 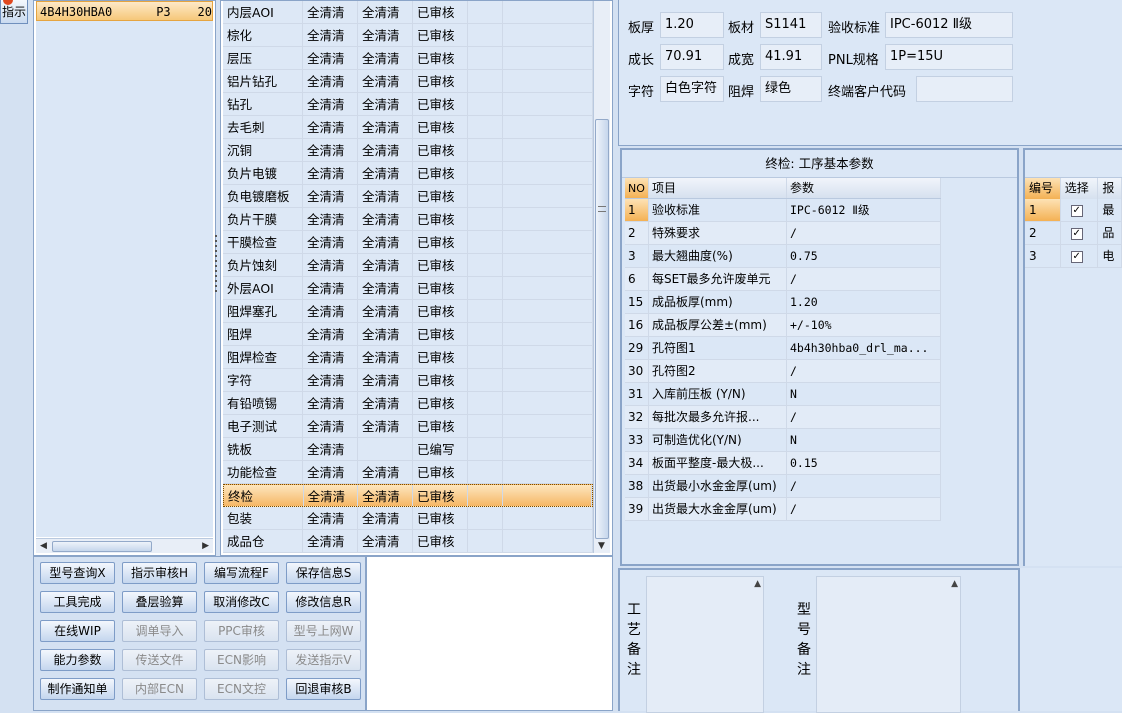 I want to click on model-list-hscrollbar: ◀ ▶, so click(x=124, y=545).